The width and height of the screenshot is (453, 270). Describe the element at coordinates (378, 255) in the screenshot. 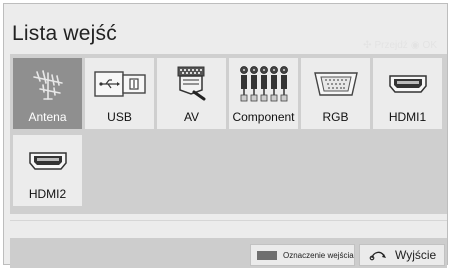

I see `back-icon` at that location.